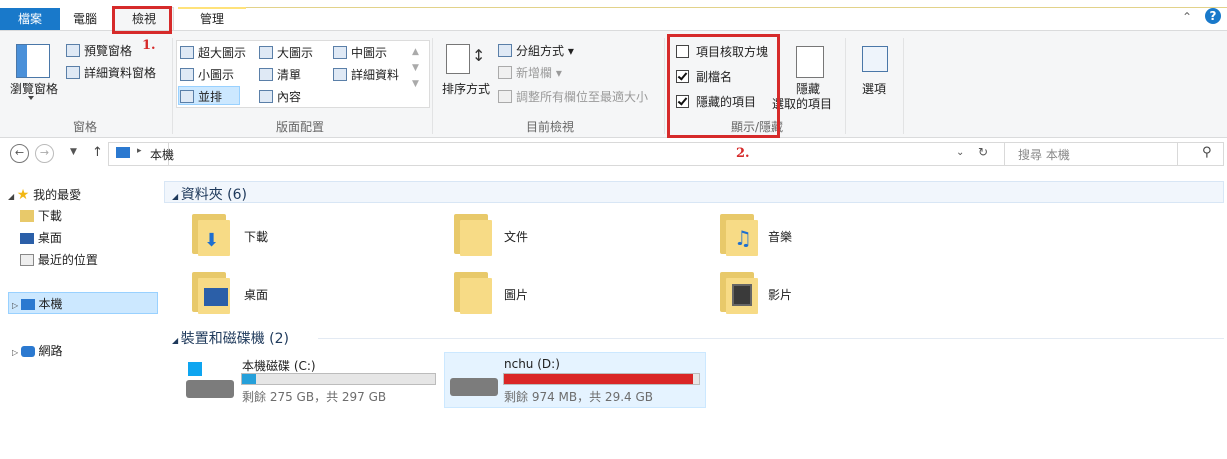  Describe the element at coordinates (1213, 16) in the screenshot. I see `help-icon: ?` at that location.